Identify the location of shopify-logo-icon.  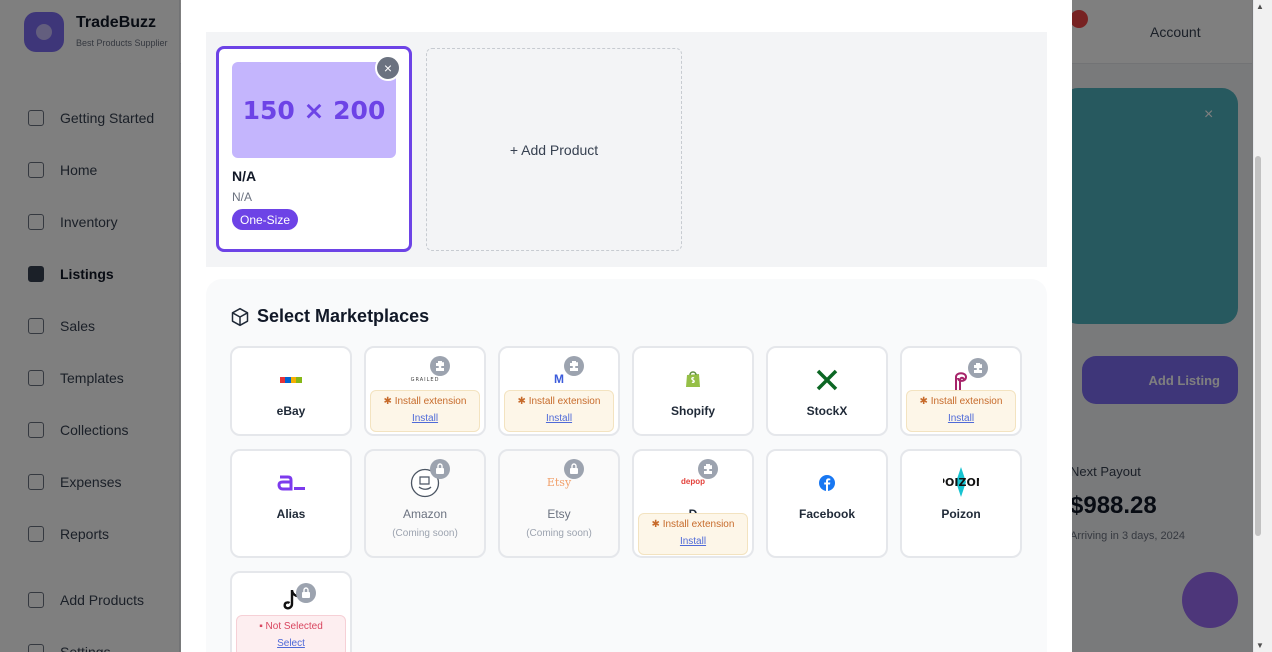
(693, 379).